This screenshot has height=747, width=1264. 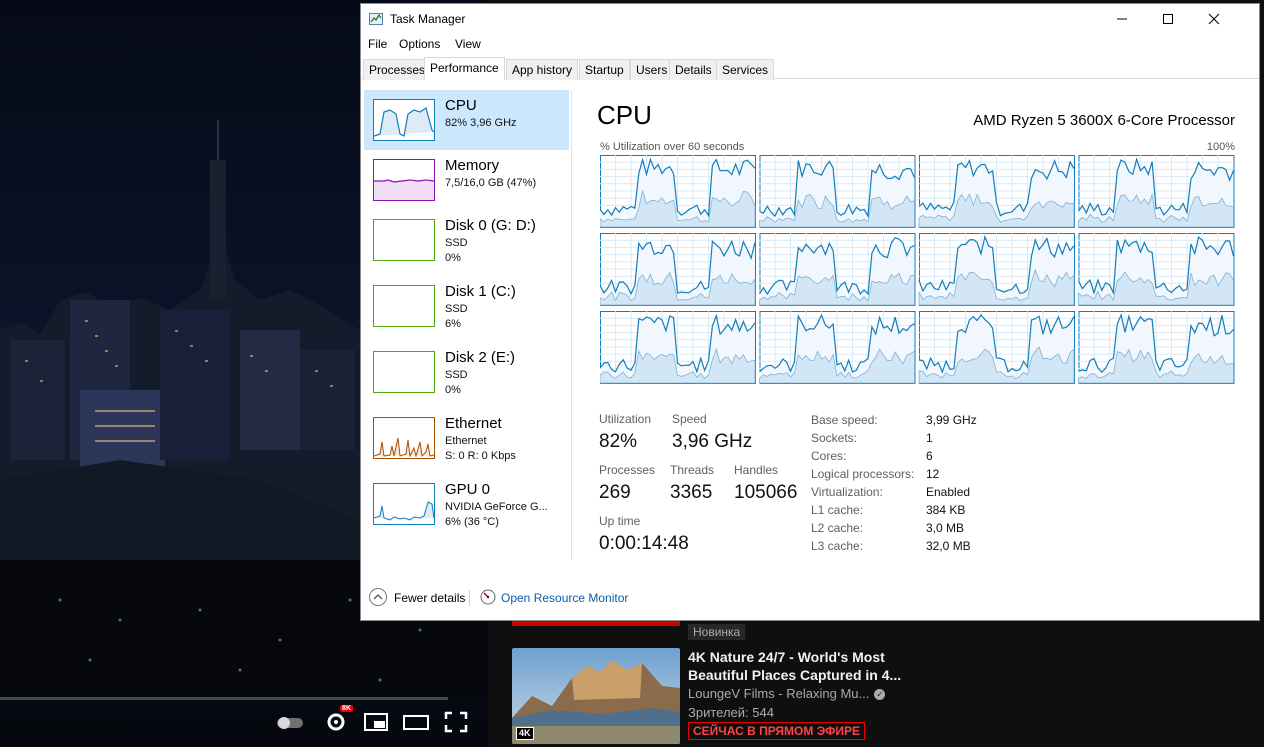 What do you see at coordinates (376, 19) in the screenshot?
I see `task-manager-app-icon` at bounding box center [376, 19].